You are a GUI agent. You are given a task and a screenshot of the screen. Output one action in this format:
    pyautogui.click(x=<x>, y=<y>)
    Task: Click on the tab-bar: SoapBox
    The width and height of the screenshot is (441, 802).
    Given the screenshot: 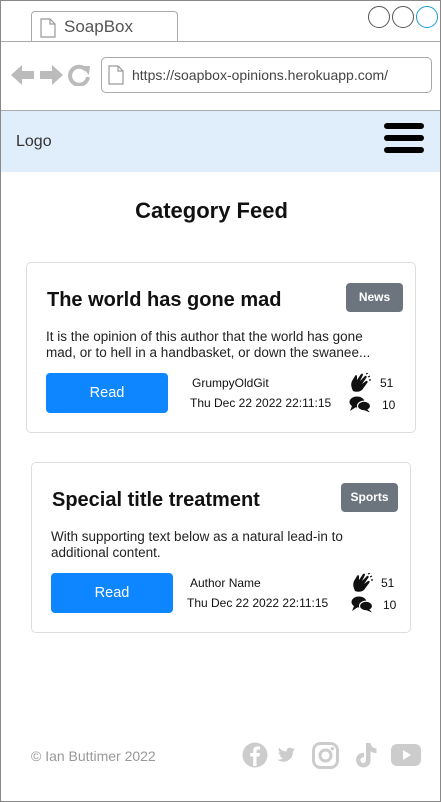 What is the action you would take?
    pyautogui.click(x=220, y=21)
    